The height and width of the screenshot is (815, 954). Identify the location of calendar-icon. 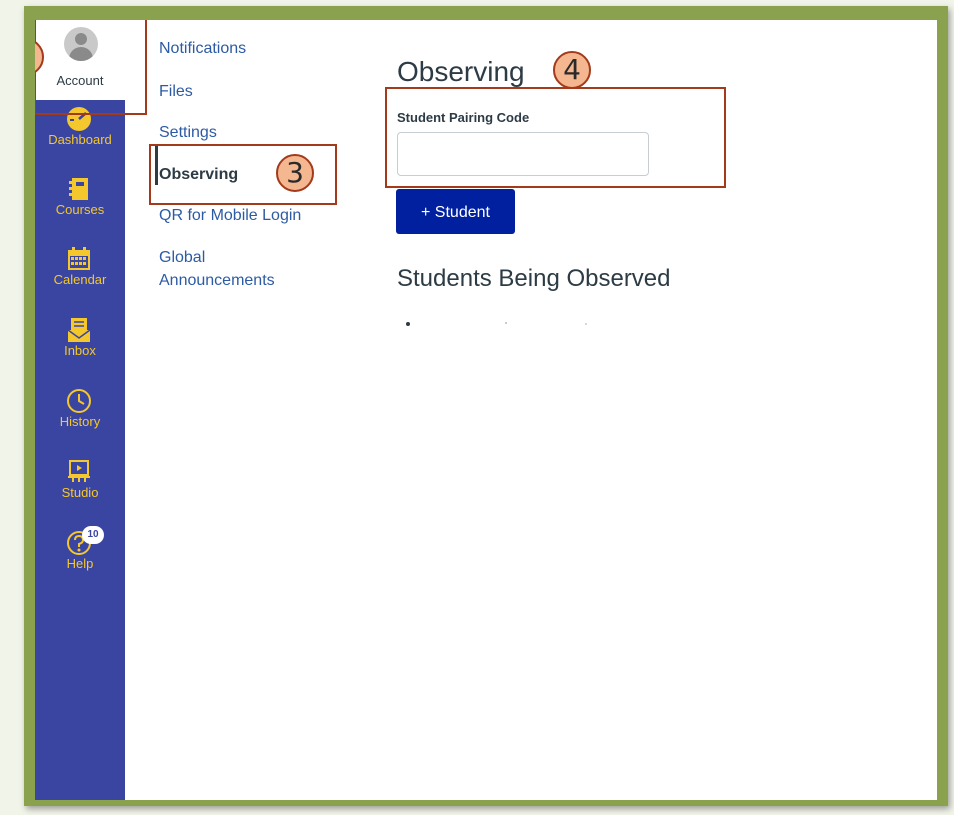
(79, 258).